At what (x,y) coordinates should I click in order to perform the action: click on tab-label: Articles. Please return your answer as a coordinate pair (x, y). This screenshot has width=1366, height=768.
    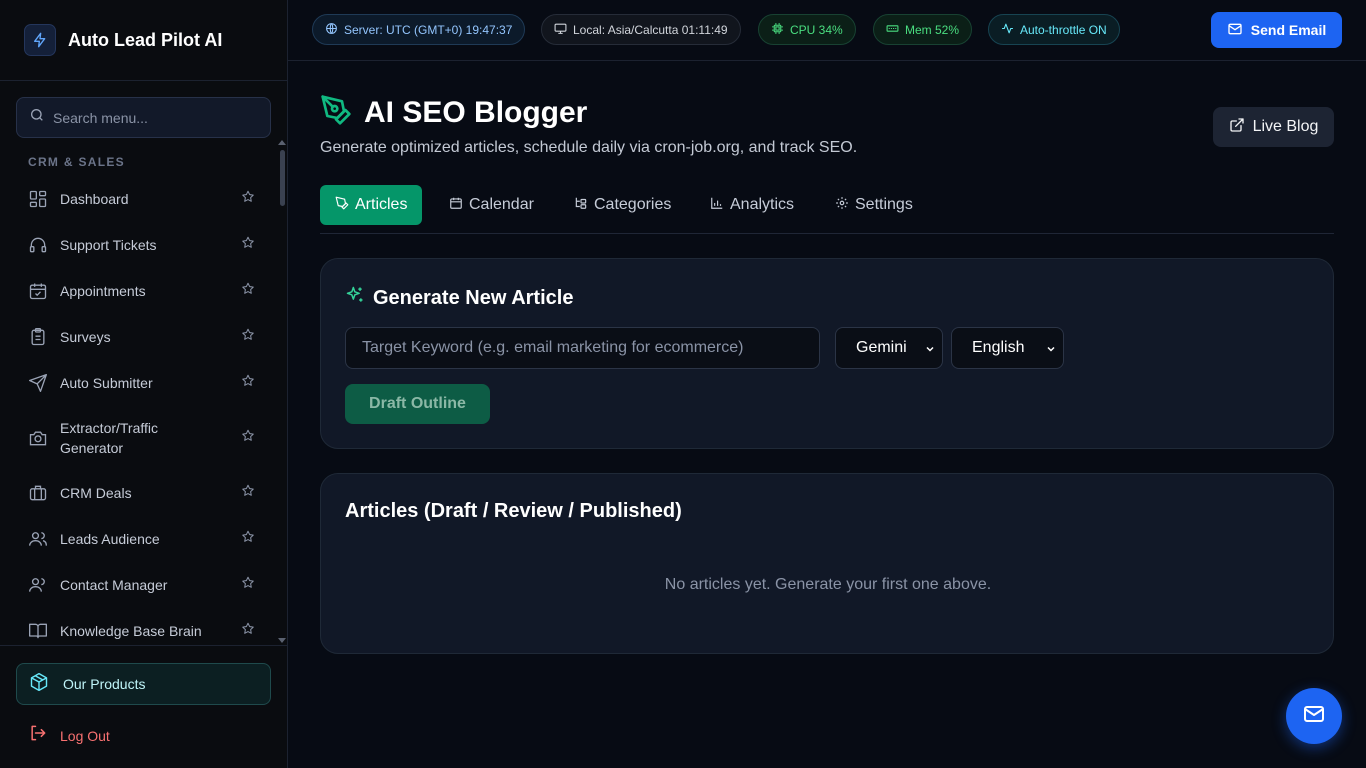
    Looking at the image, I should click on (381, 204).